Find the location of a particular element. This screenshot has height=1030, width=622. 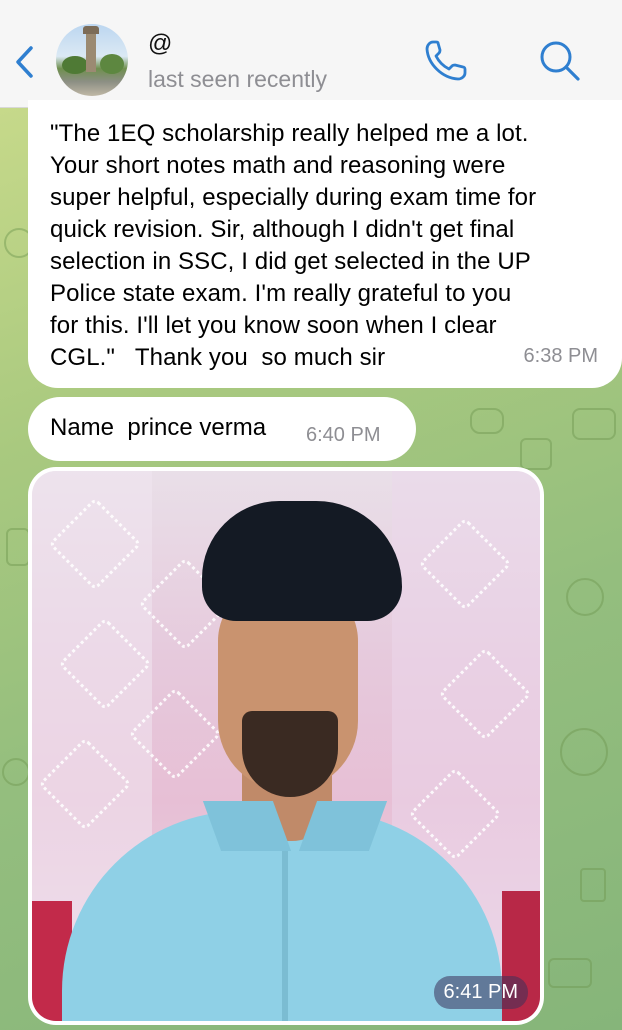

phone-icon is located at coordinates (446, 60).